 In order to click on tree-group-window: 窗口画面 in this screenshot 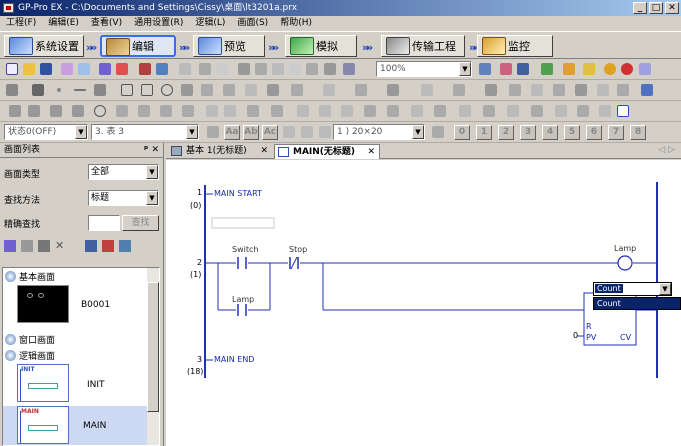, I will do `click(30, 339)`.